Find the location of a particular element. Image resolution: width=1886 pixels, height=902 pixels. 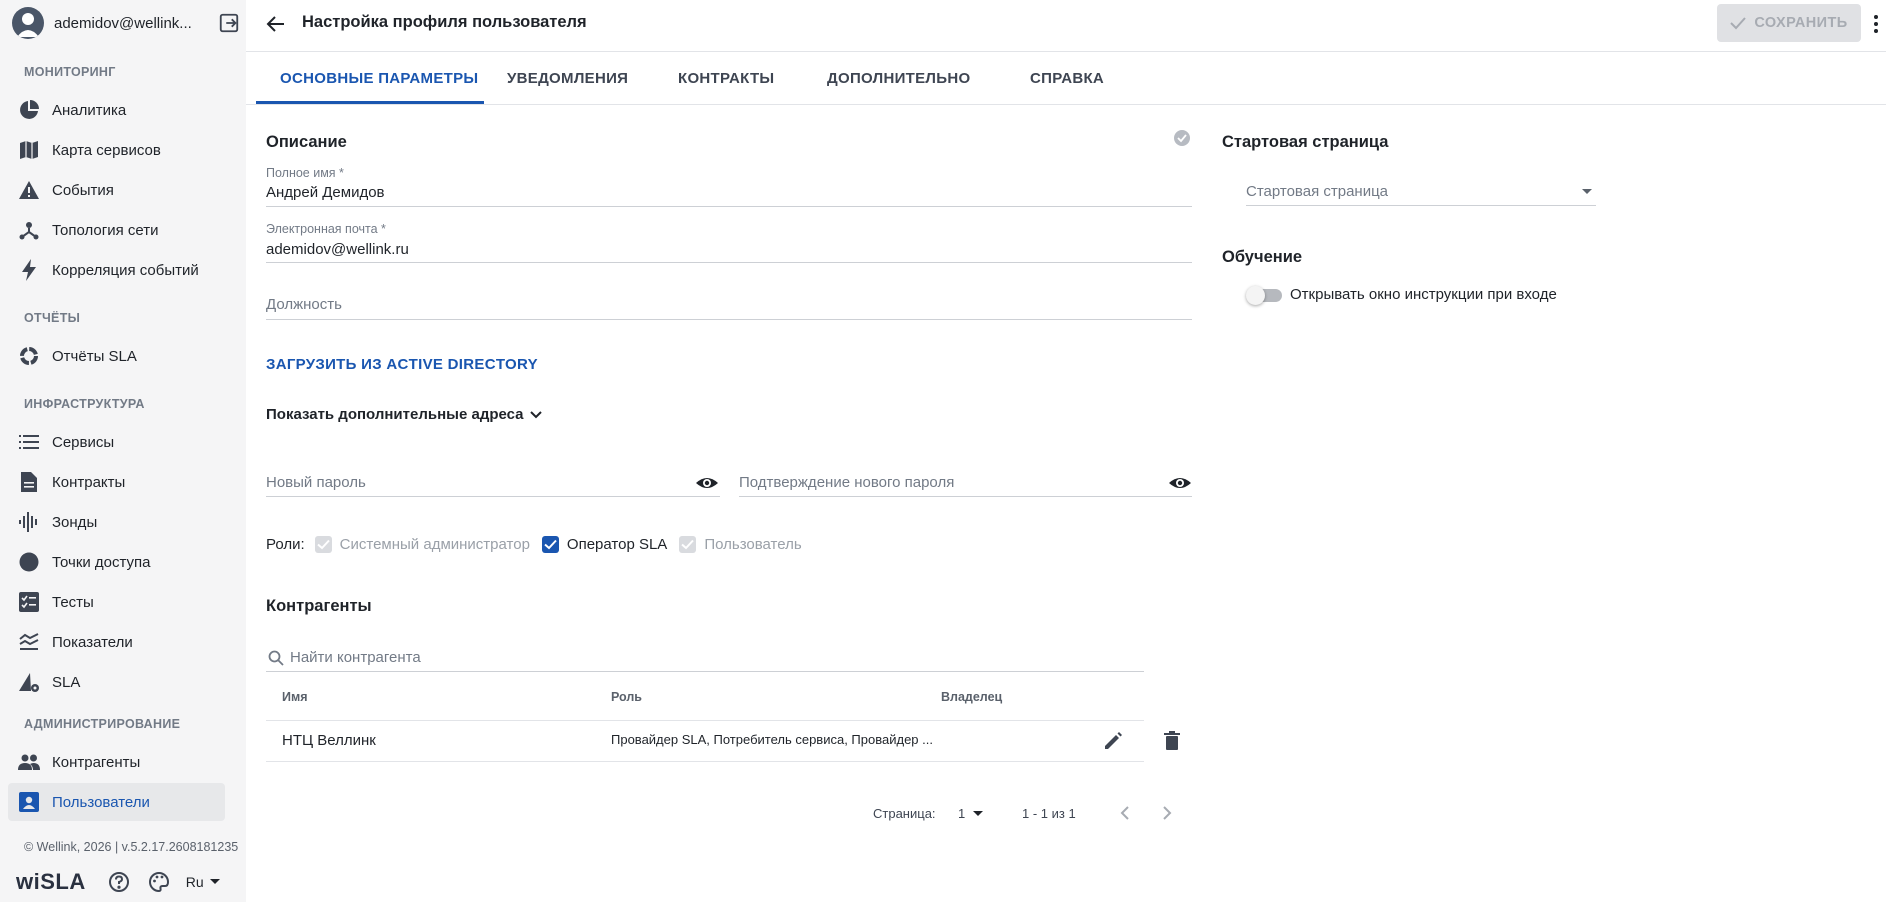

tab-additional: ДОПОЛНИТЕЛЬНО is located at coordinates (898, 78).